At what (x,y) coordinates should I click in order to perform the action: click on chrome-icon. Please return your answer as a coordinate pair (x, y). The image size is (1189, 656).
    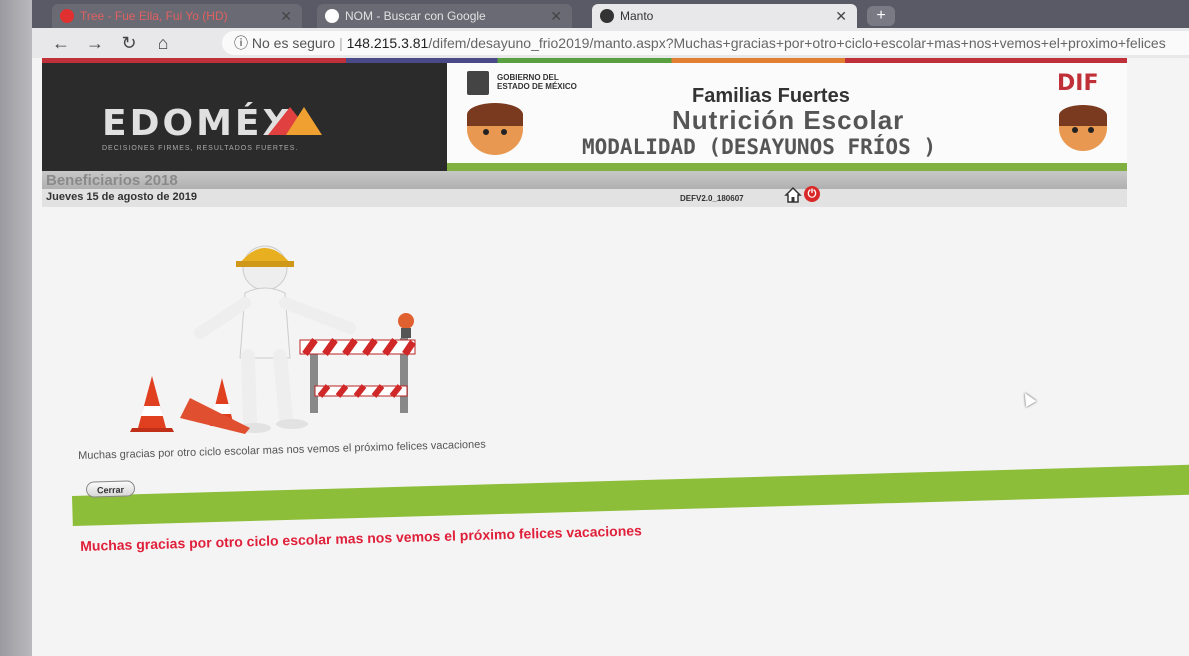
    Looking at the image, I should click on (607, 16).